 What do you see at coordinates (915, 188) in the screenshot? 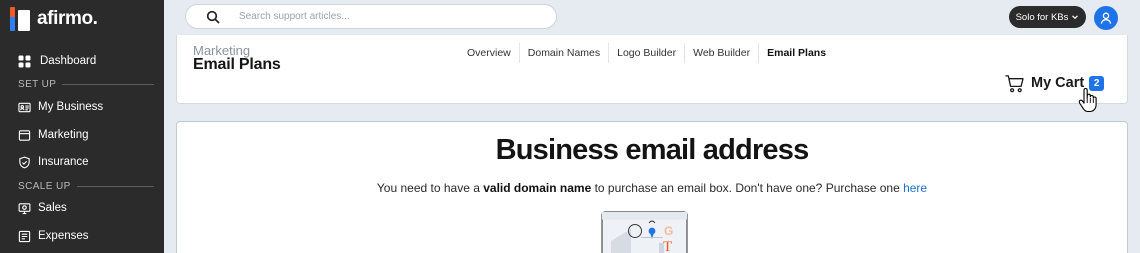
I see `purchase-domain-link: here` at bounding box center [915, 188].